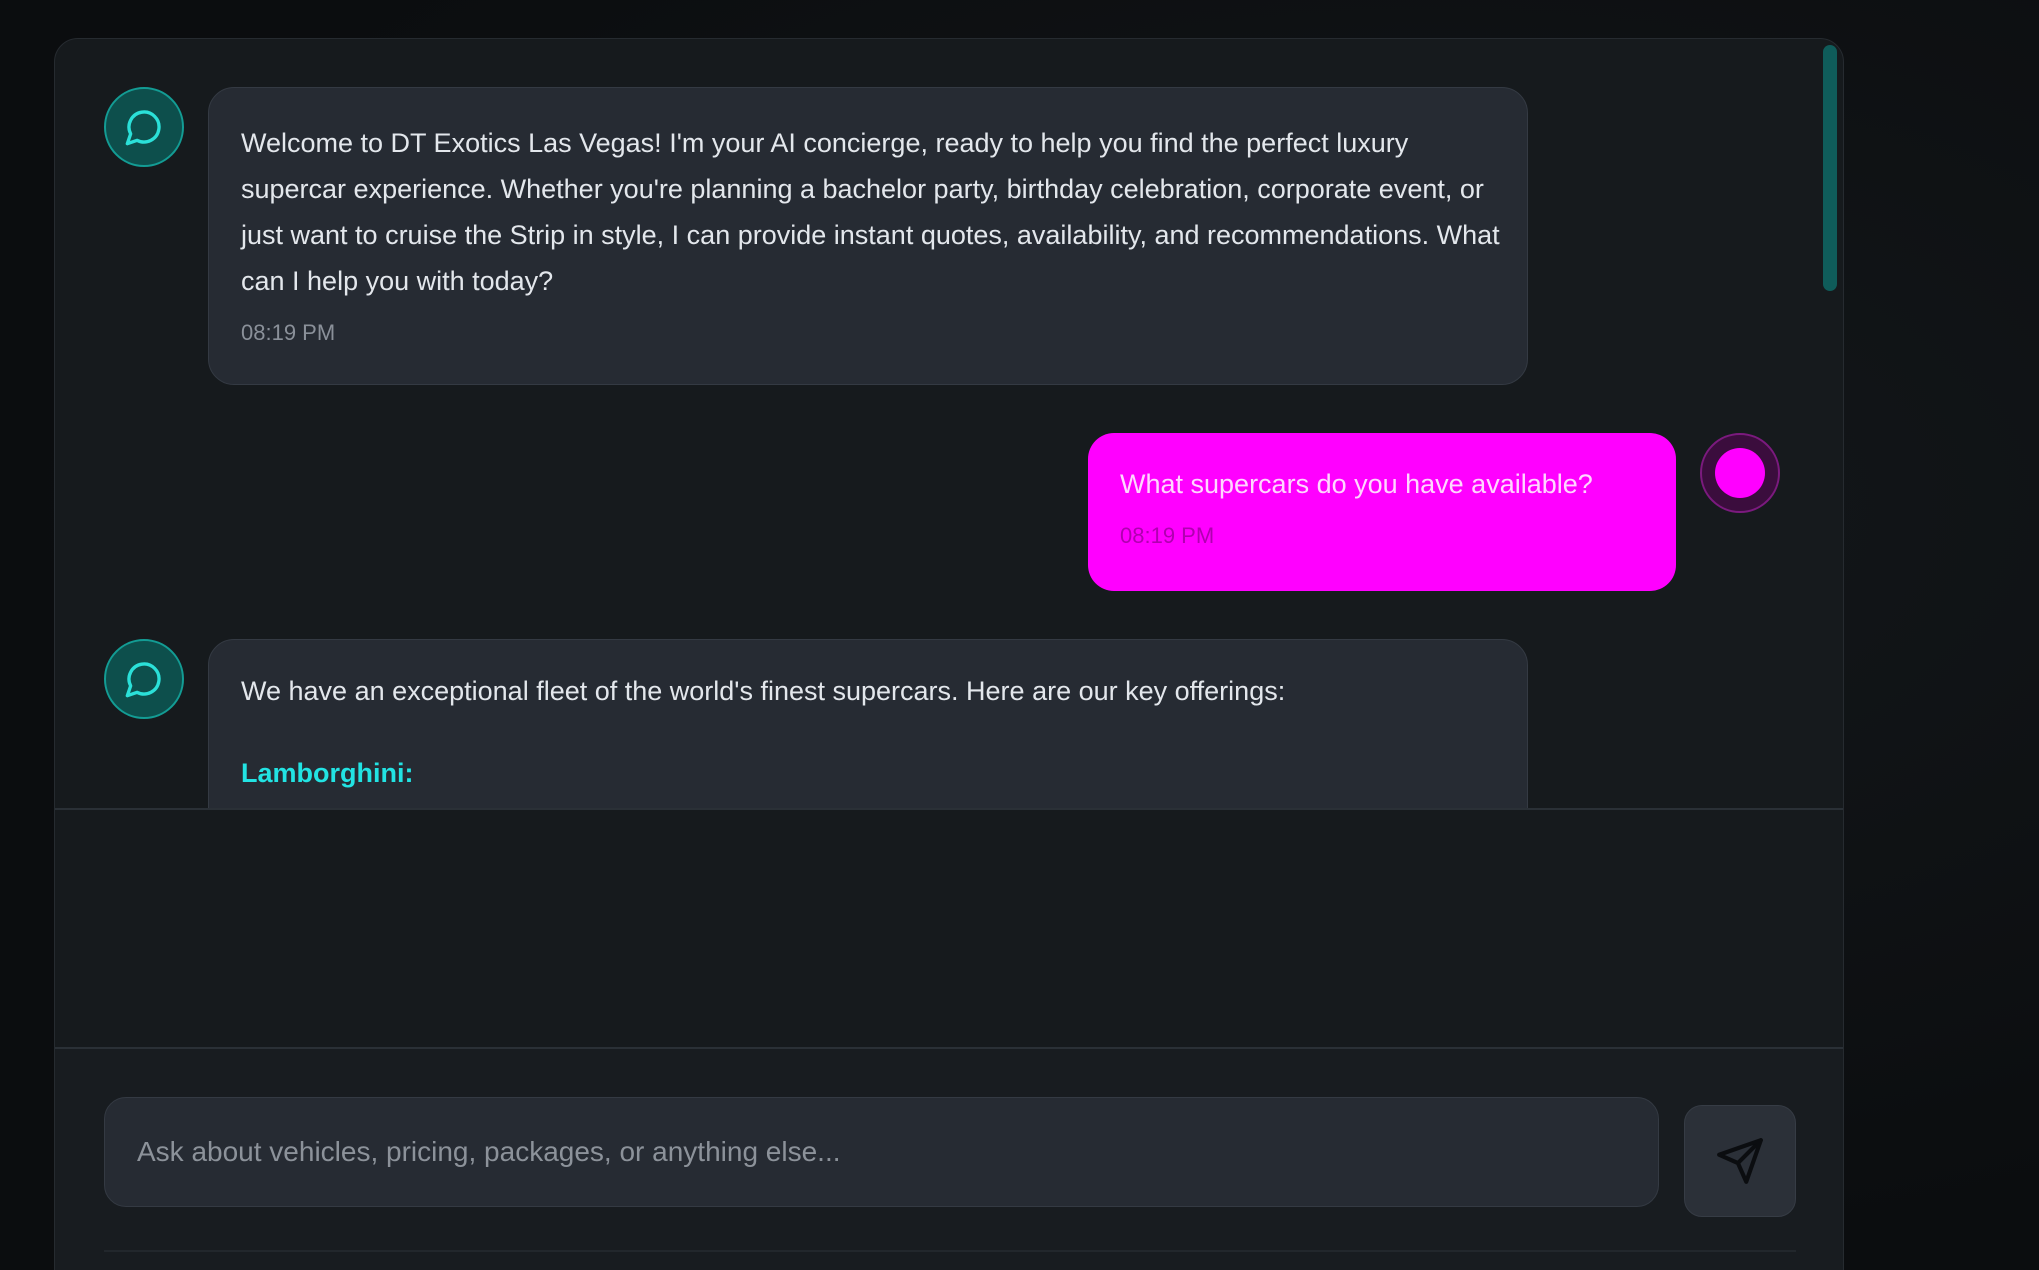 The width and height of the screenshot is (2039, 1270). What do you see at coordinates (327, 773) in the screenshot?
I see `message-heading: Lamborghini:` at bounding box center [327, 773].